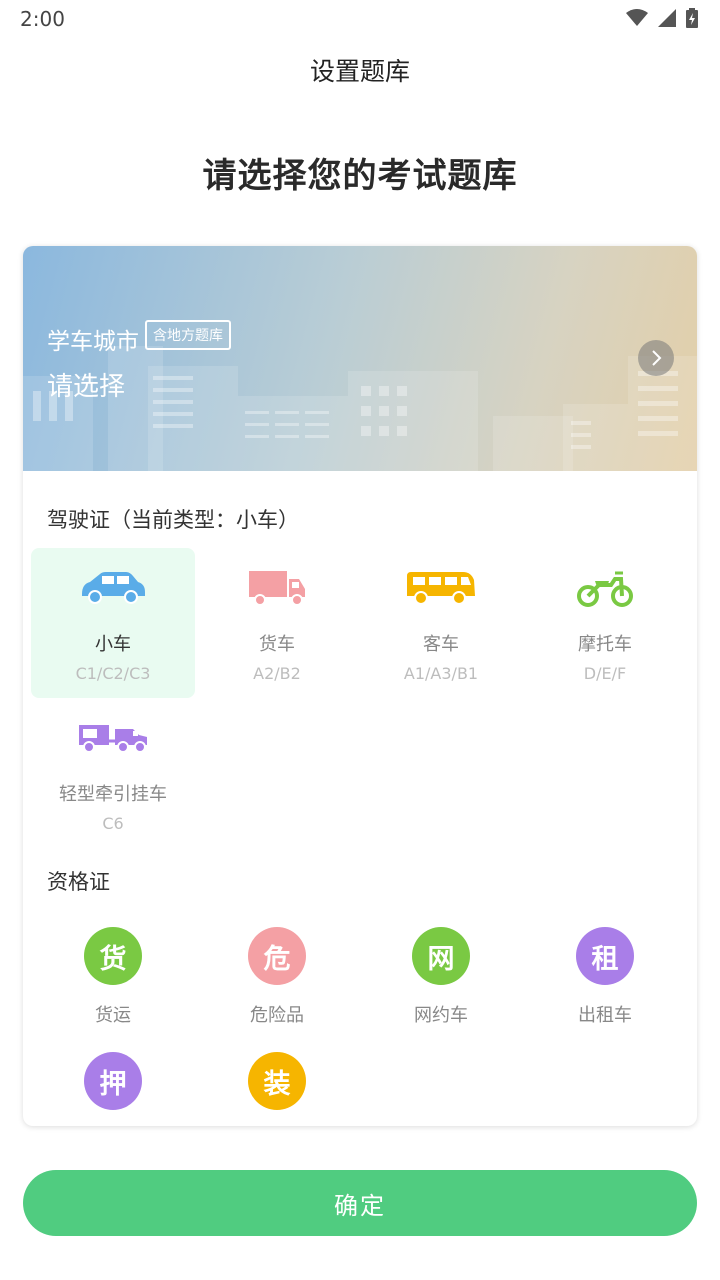 The height and width of the screenshot is (1280, 720). Describe the element at coordinates (277, 1015) in the screenshot. I see `certificate-name: 危险品` at that location.